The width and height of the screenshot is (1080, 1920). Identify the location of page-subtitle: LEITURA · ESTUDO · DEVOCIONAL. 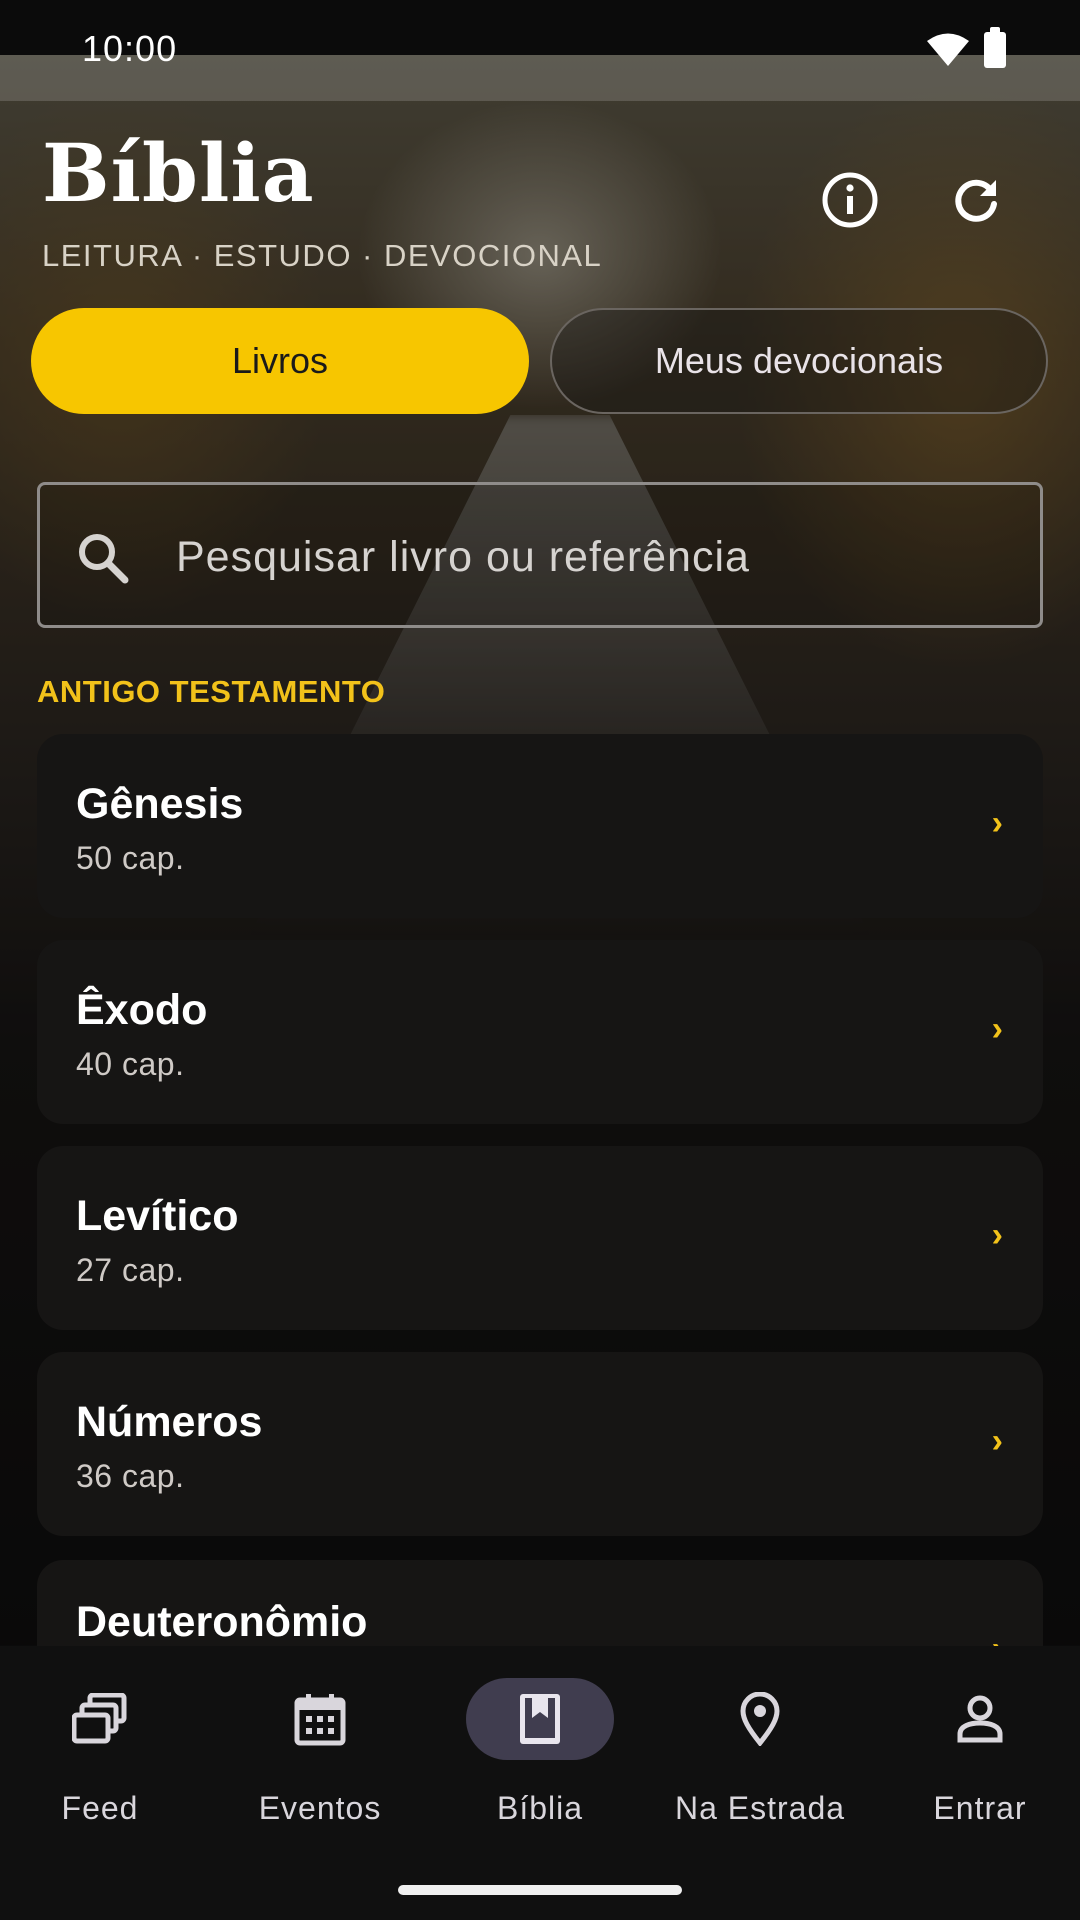
(322, 255).